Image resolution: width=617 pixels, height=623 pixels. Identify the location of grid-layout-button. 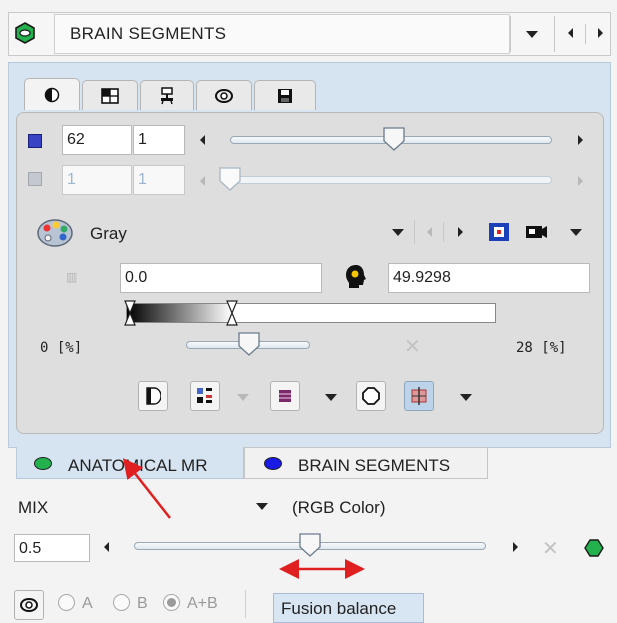
(205, 396).